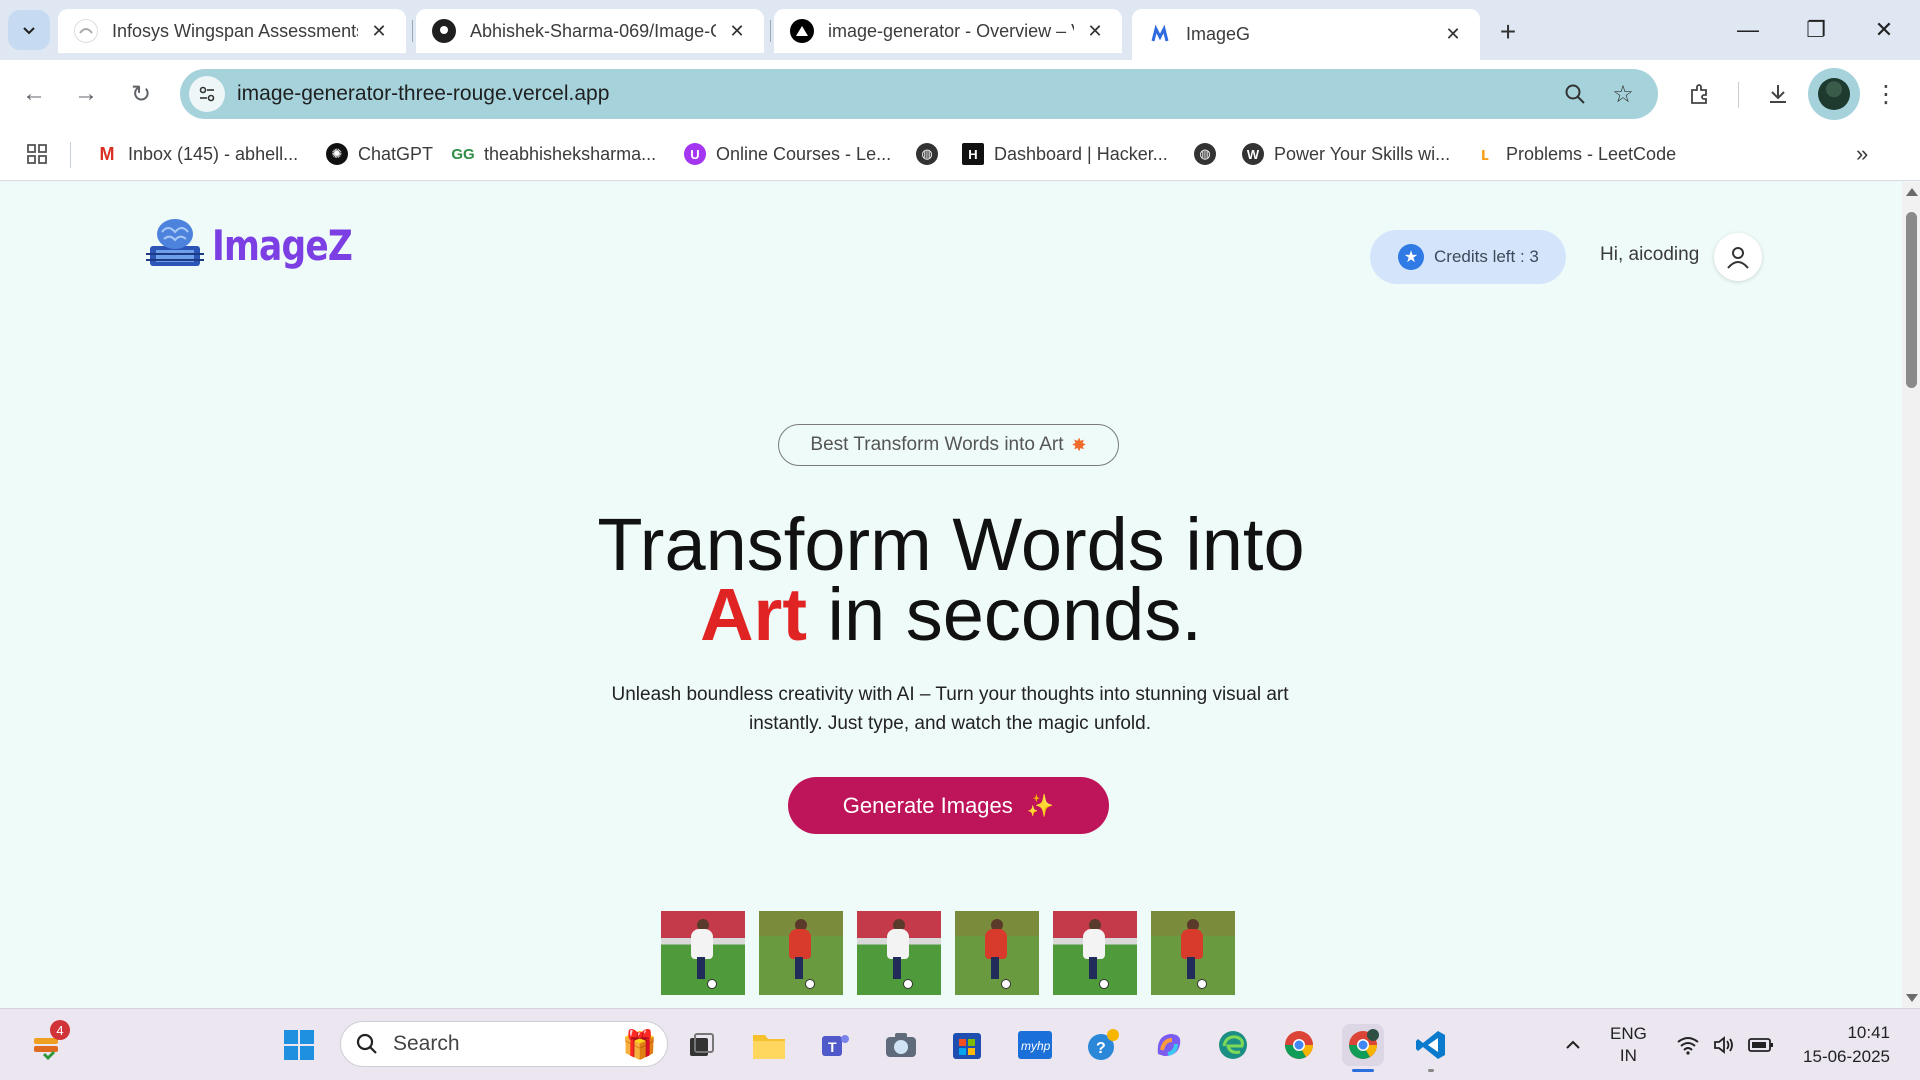 Image resolution: width=1920 pixels, height=1080 pixels. I want to click on bookmark-globe-1: ◍, so click(932, 154).